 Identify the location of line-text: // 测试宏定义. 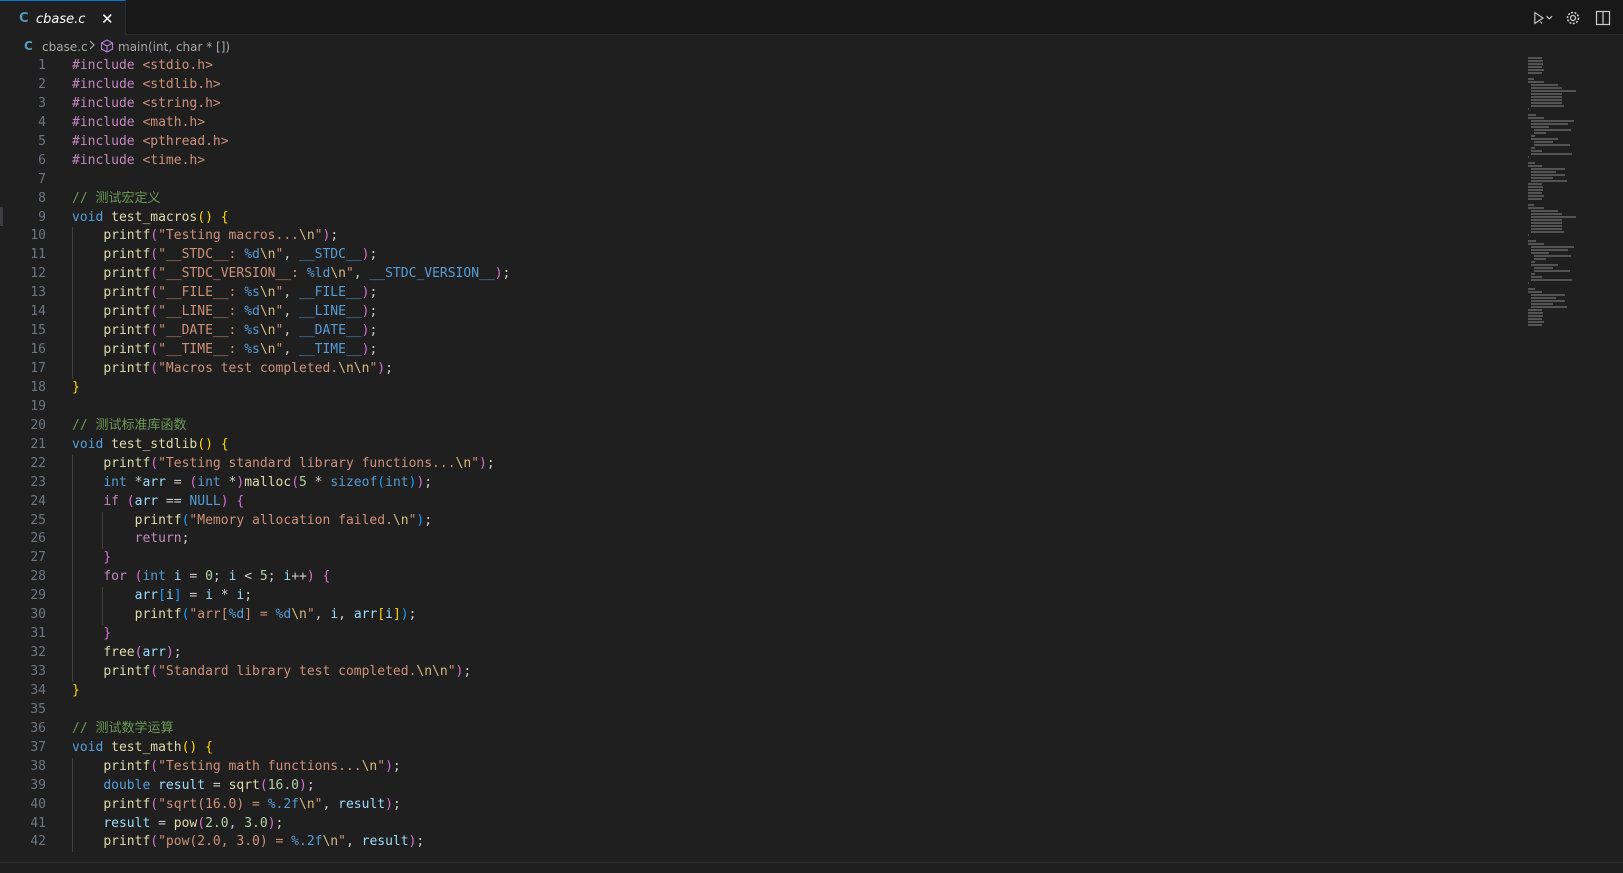
(116, 199).